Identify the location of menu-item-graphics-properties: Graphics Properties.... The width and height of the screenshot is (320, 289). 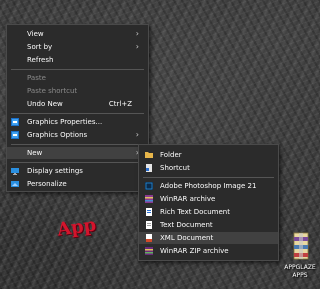
(77, 122).